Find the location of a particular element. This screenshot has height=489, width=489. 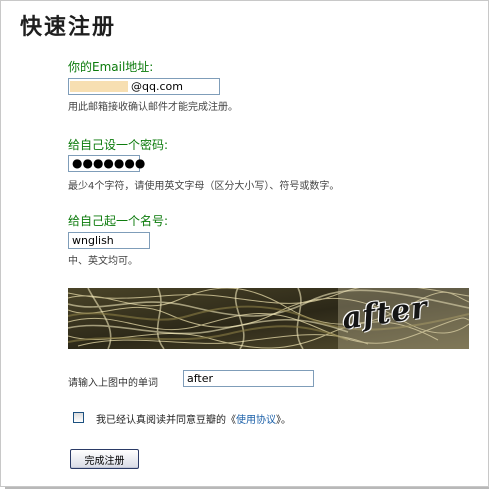

email-field: @qq.com is located at coordinates (144, 86).